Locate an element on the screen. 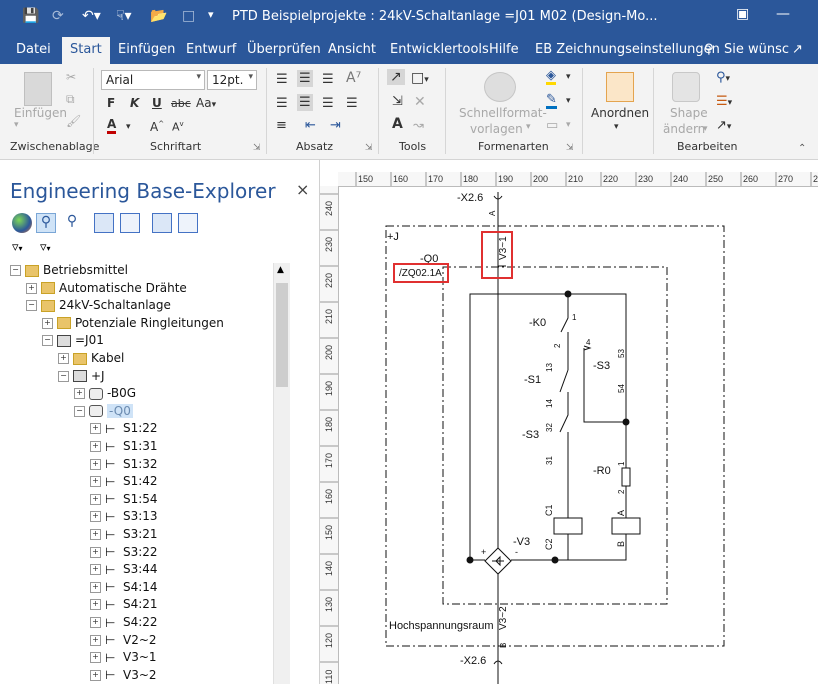 The height and width of the screenshot is (687, 818). ribbon-display-icon: ▣ is located at coordinates (742, 14).